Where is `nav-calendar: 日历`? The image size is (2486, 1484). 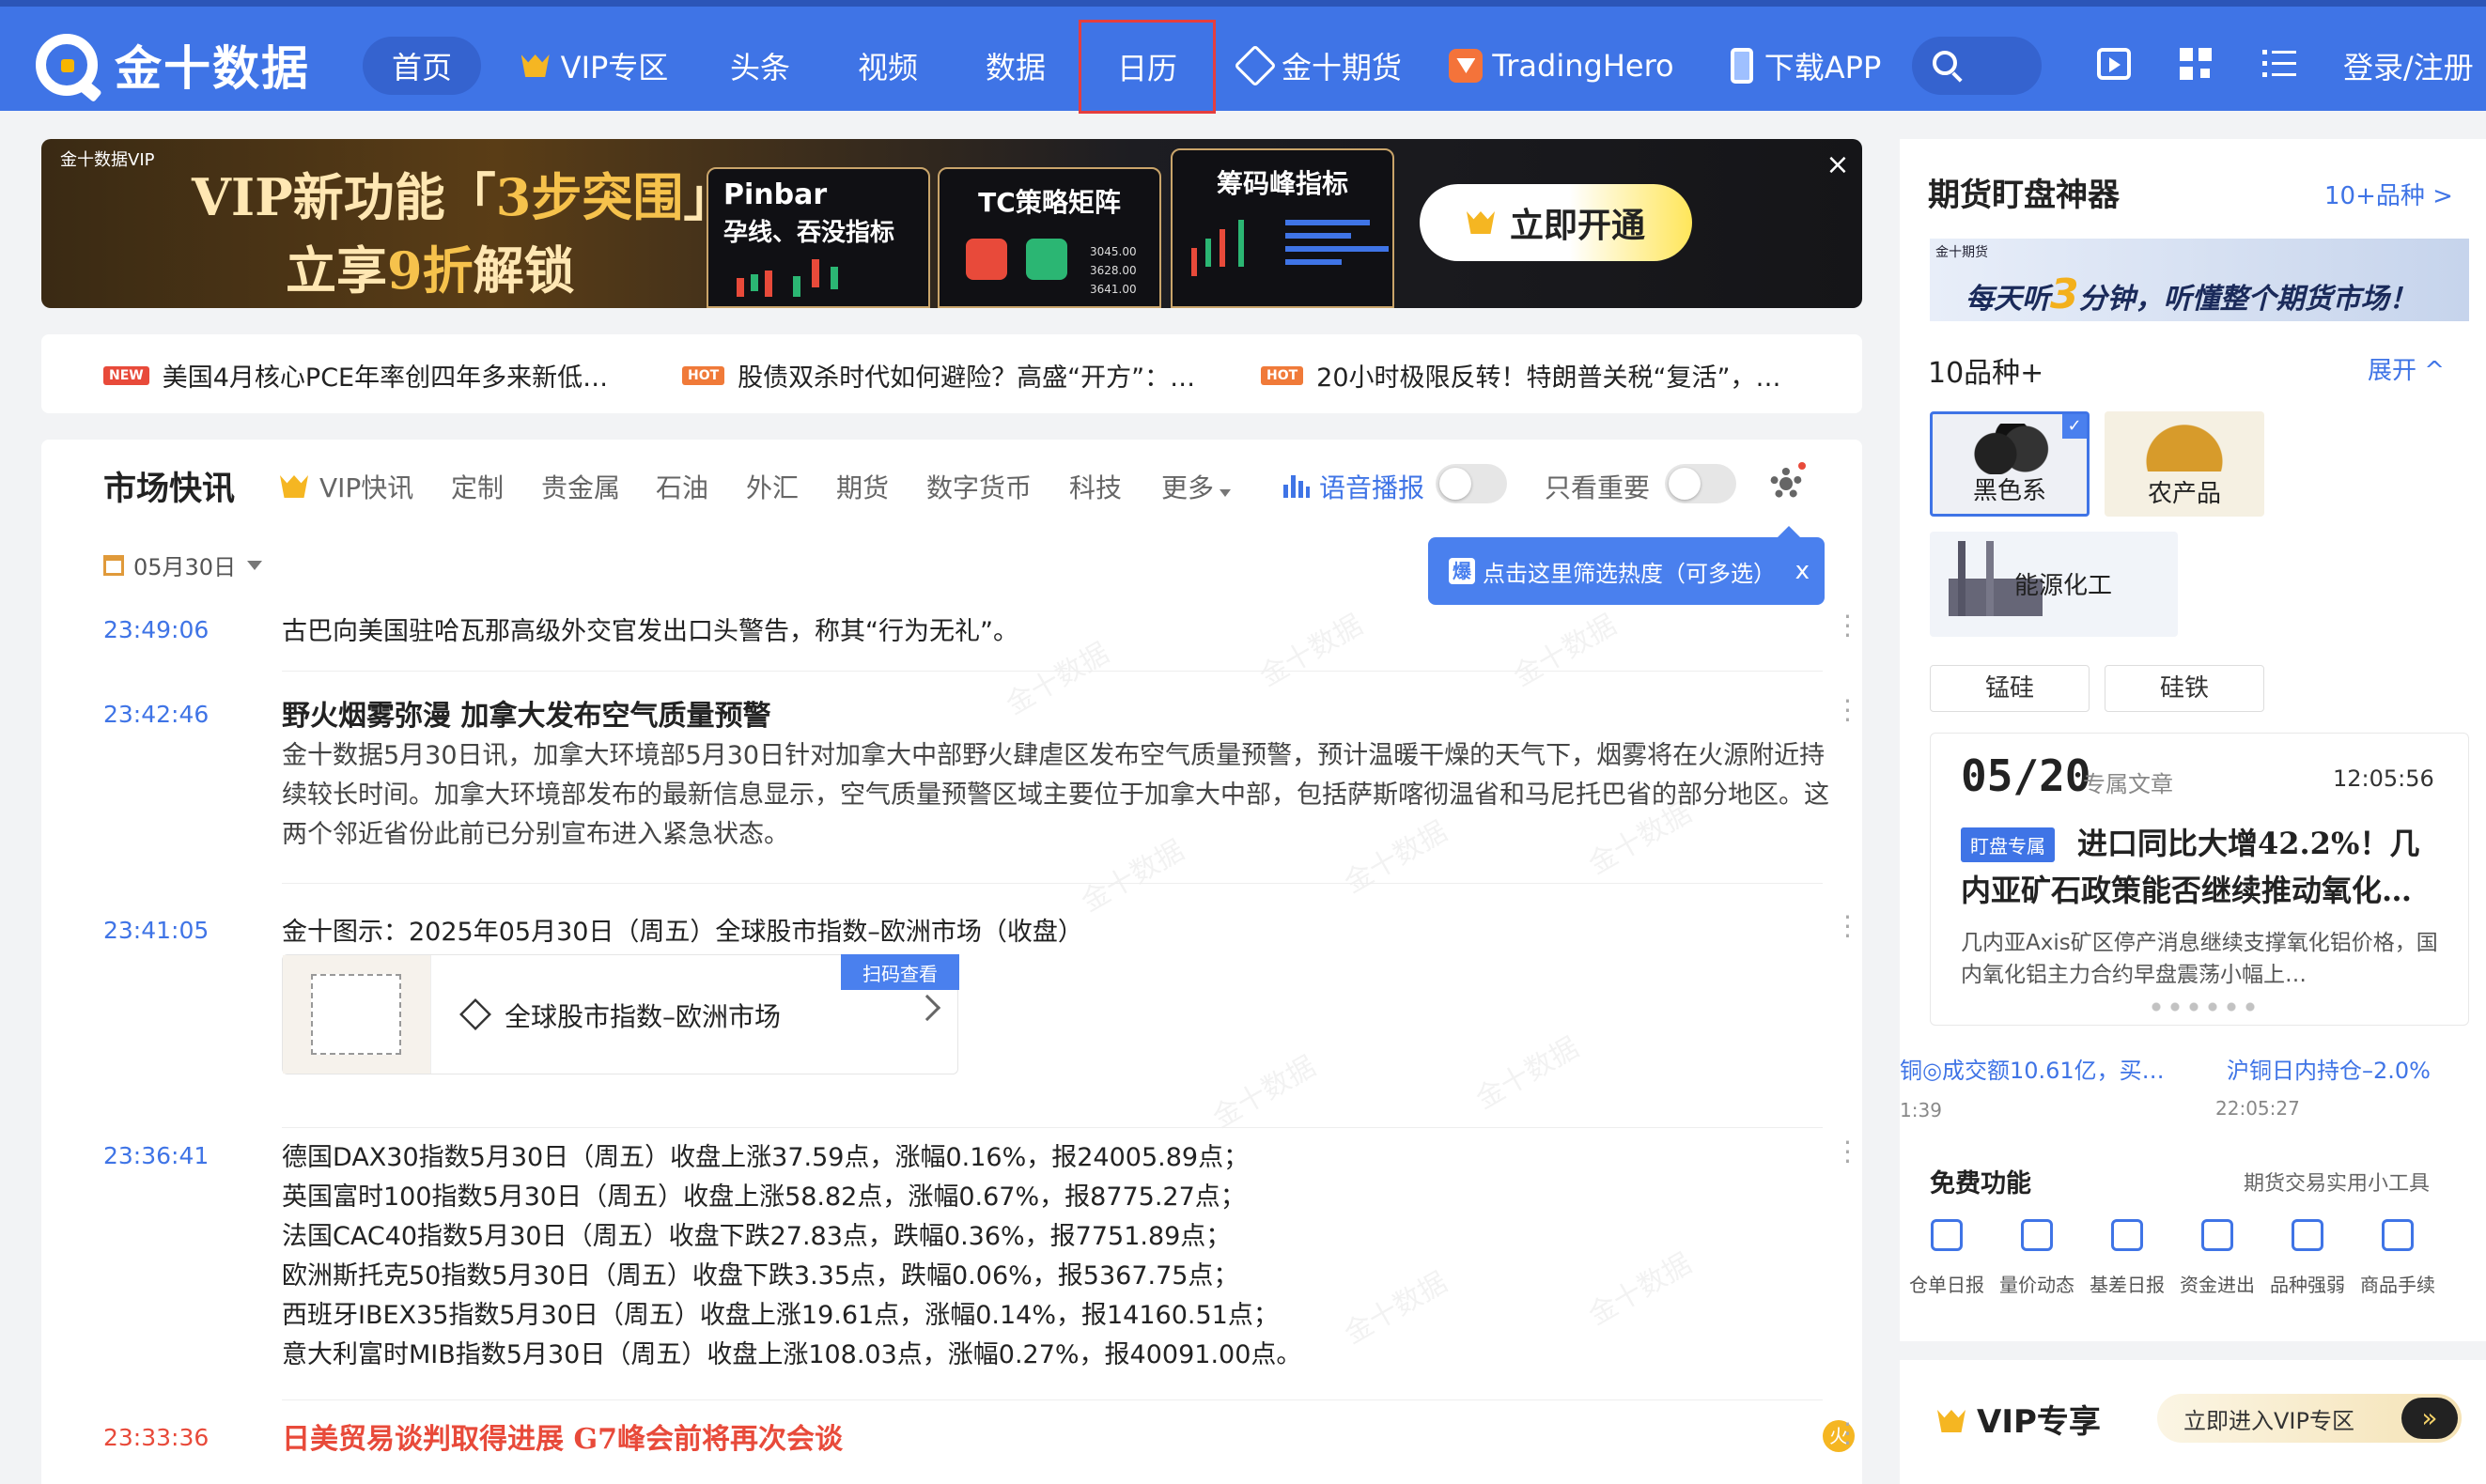 nav-calendar: 日历 is located at coordinates (1148, 67).